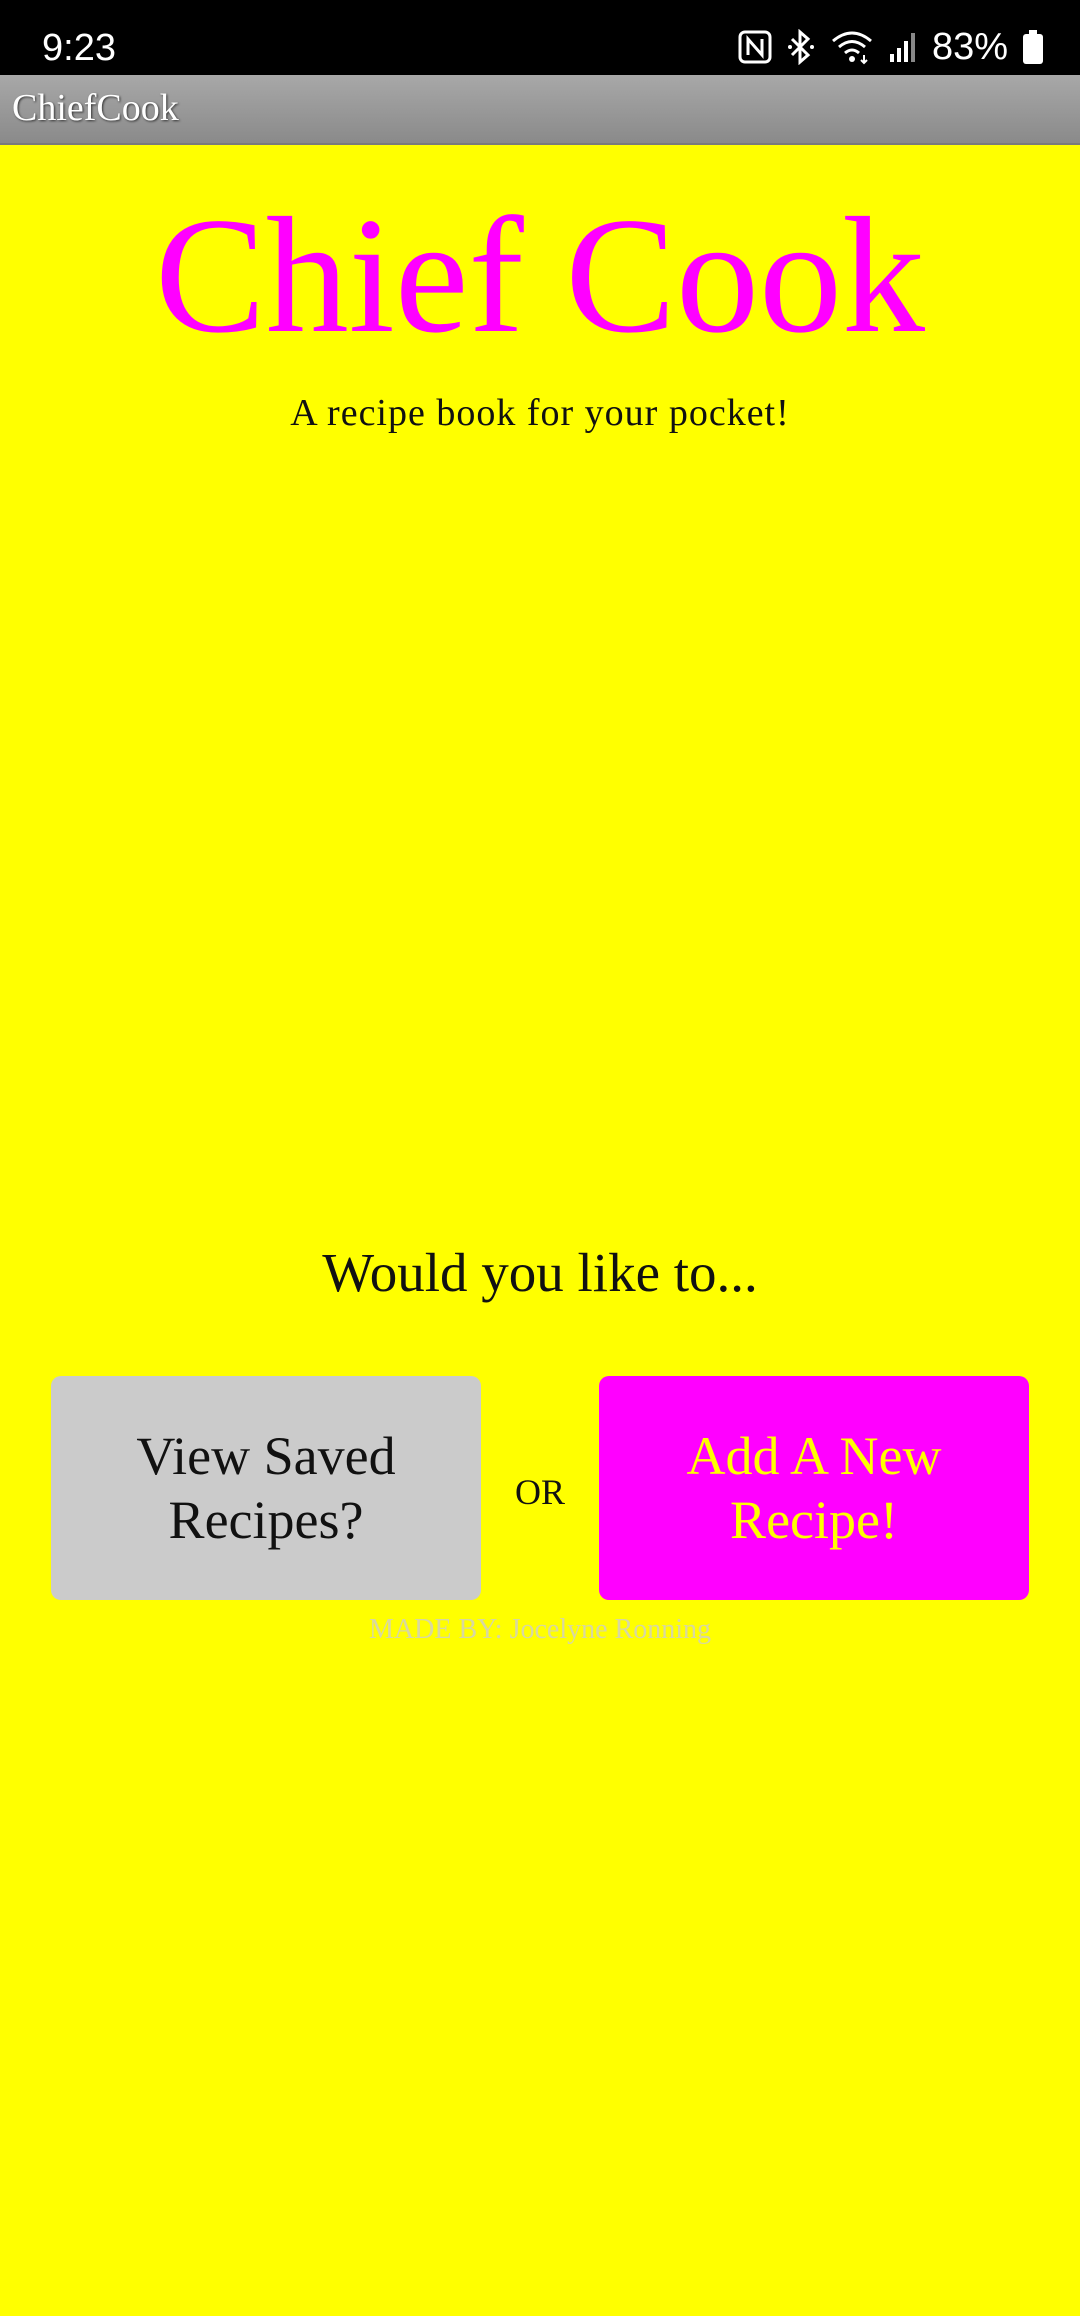 This screenshot has width=1080, height=2316. I want to click on view-saved-recipes-button: View Saved Recipes?, so click(266, 1488).